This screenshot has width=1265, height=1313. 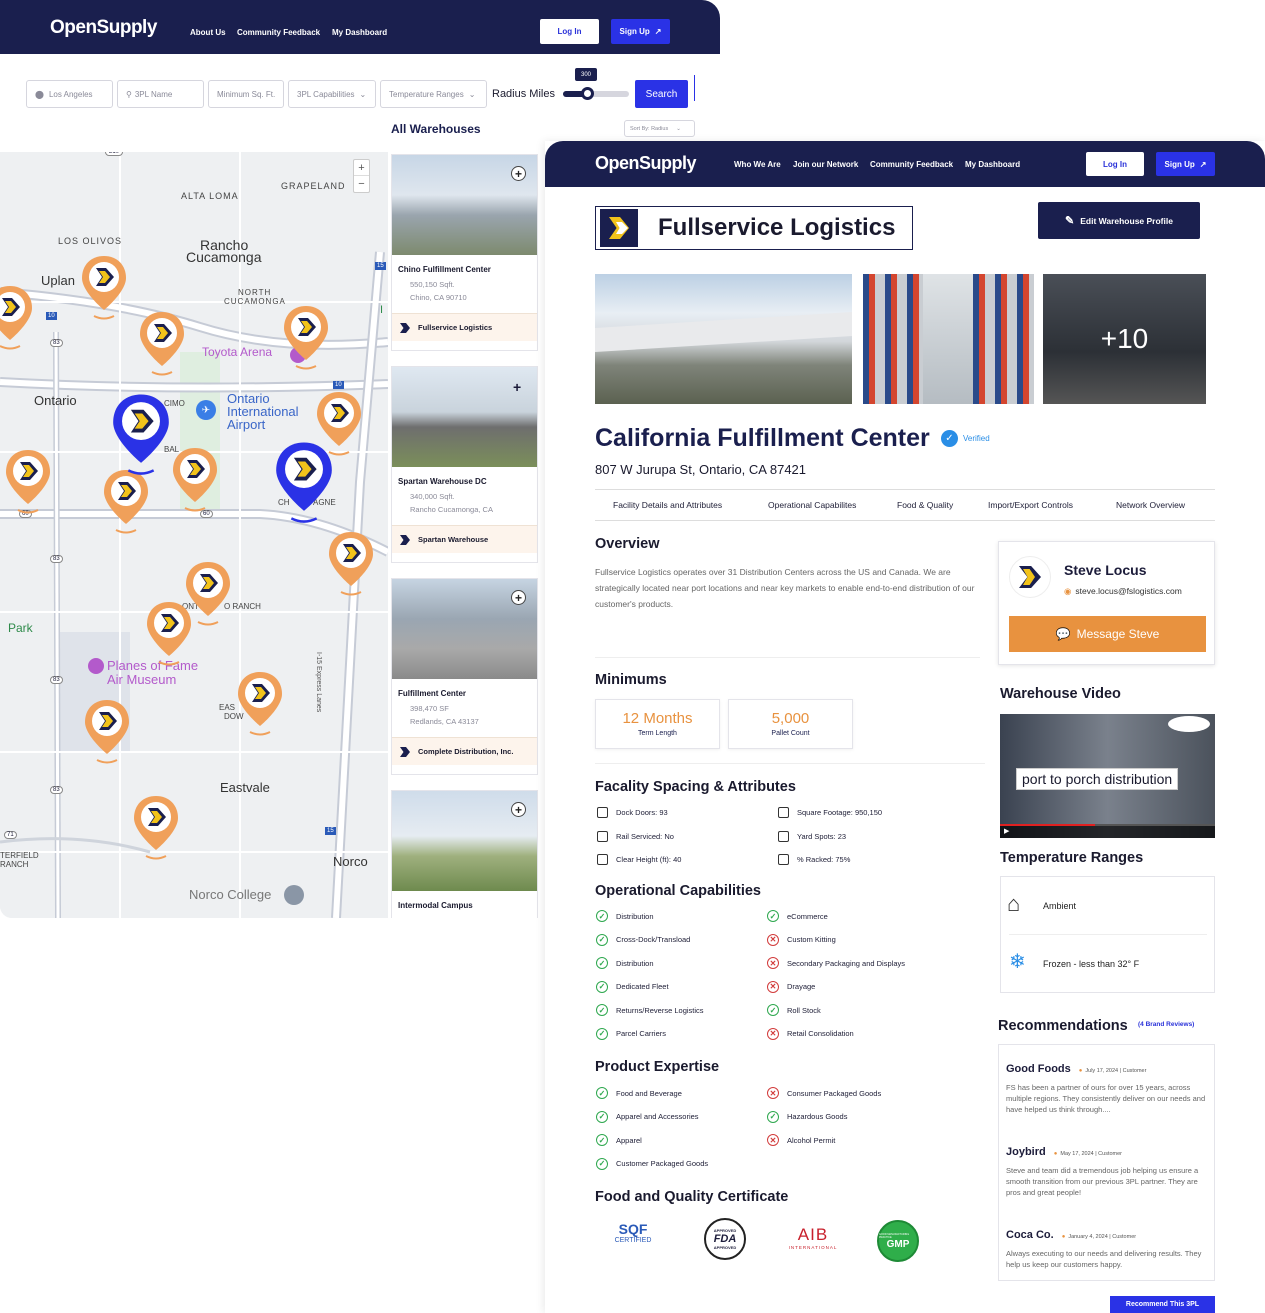 What do you see at coordinates (438, 297) in the screenshot?
I see `warehouse-location: Chino, CA 90710` at bounding box center [438, 297].